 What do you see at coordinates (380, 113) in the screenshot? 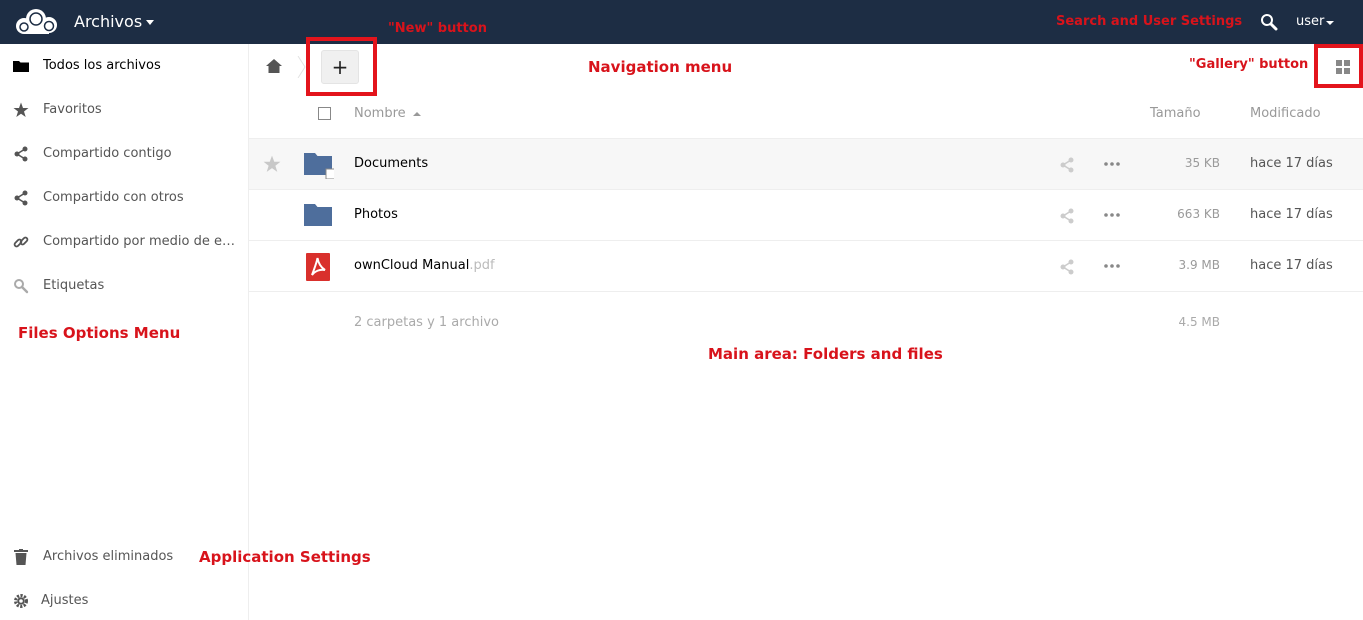
I see `column-header-name: Nombre` at bounding box center [380, 113].